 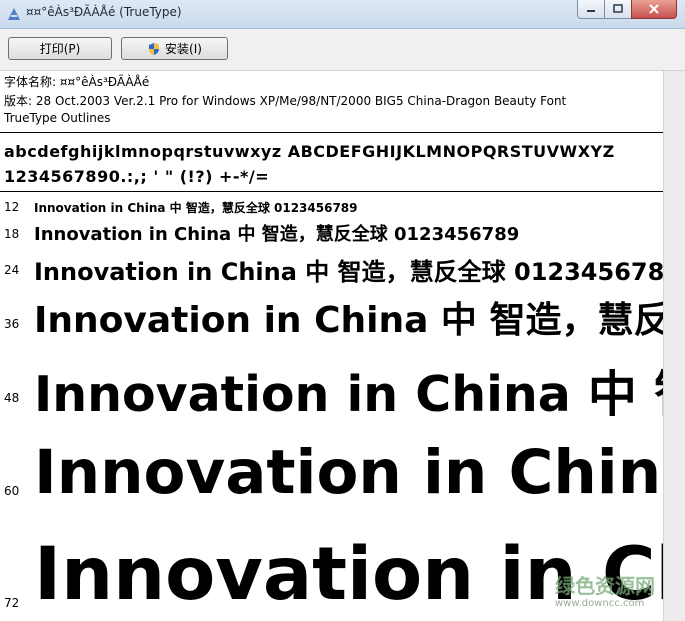 I want to click on sample-size-label: 36, so click(x=12, y=324).